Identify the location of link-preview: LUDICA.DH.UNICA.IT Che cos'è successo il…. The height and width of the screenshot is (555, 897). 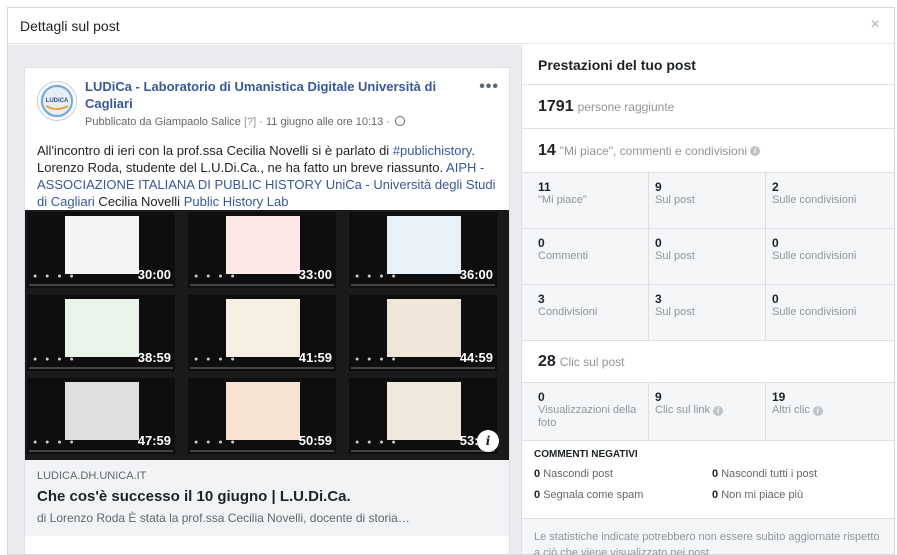
(267, 498).